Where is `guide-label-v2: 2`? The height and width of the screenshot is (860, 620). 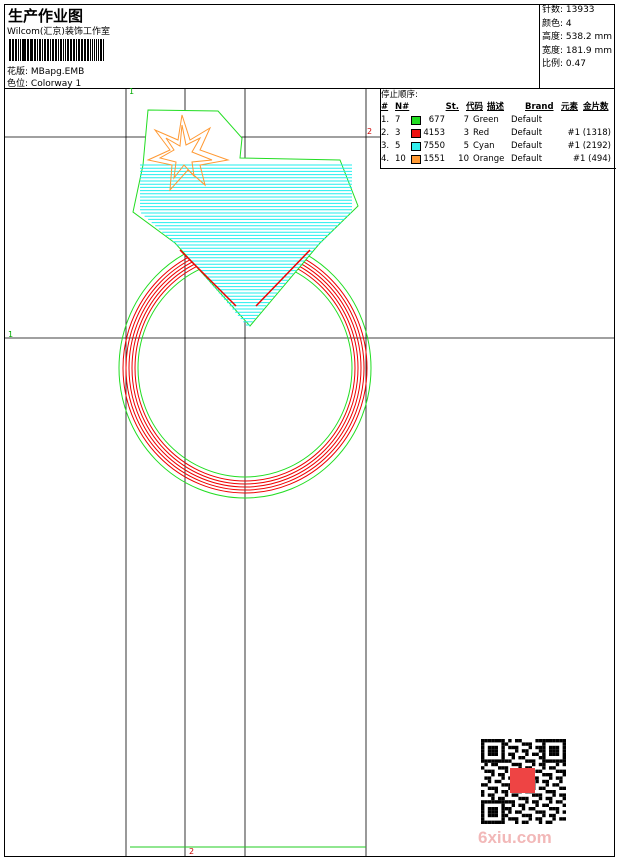 guide-label-v2: 2 is located at coordinates (192, 851).